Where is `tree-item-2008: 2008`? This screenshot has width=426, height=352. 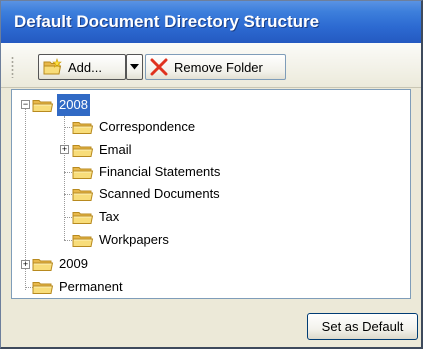 tree-item-2008: 2008 is located at coordinates (61, 105).